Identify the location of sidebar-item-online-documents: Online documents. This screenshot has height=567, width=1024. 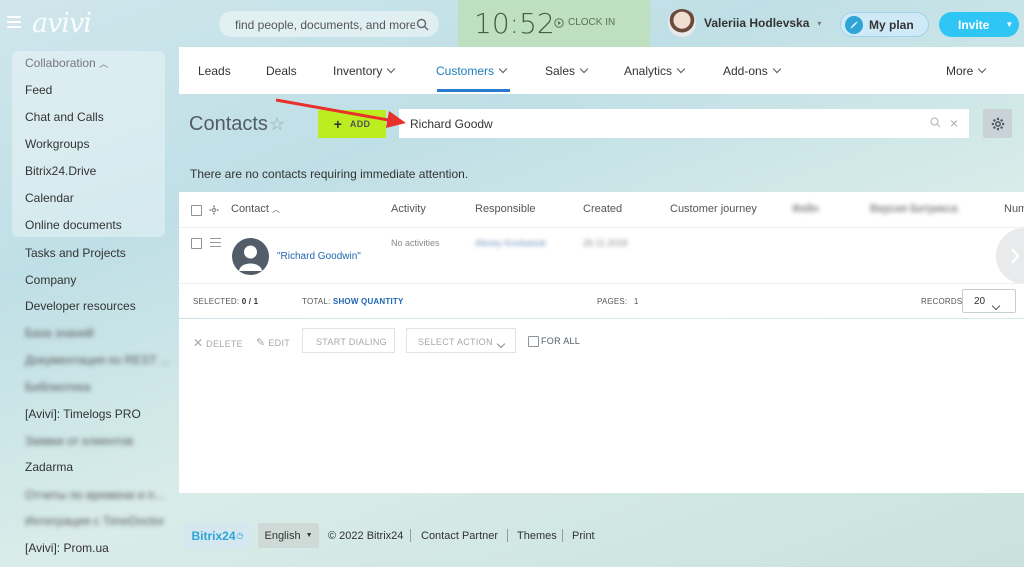
(73, 225).